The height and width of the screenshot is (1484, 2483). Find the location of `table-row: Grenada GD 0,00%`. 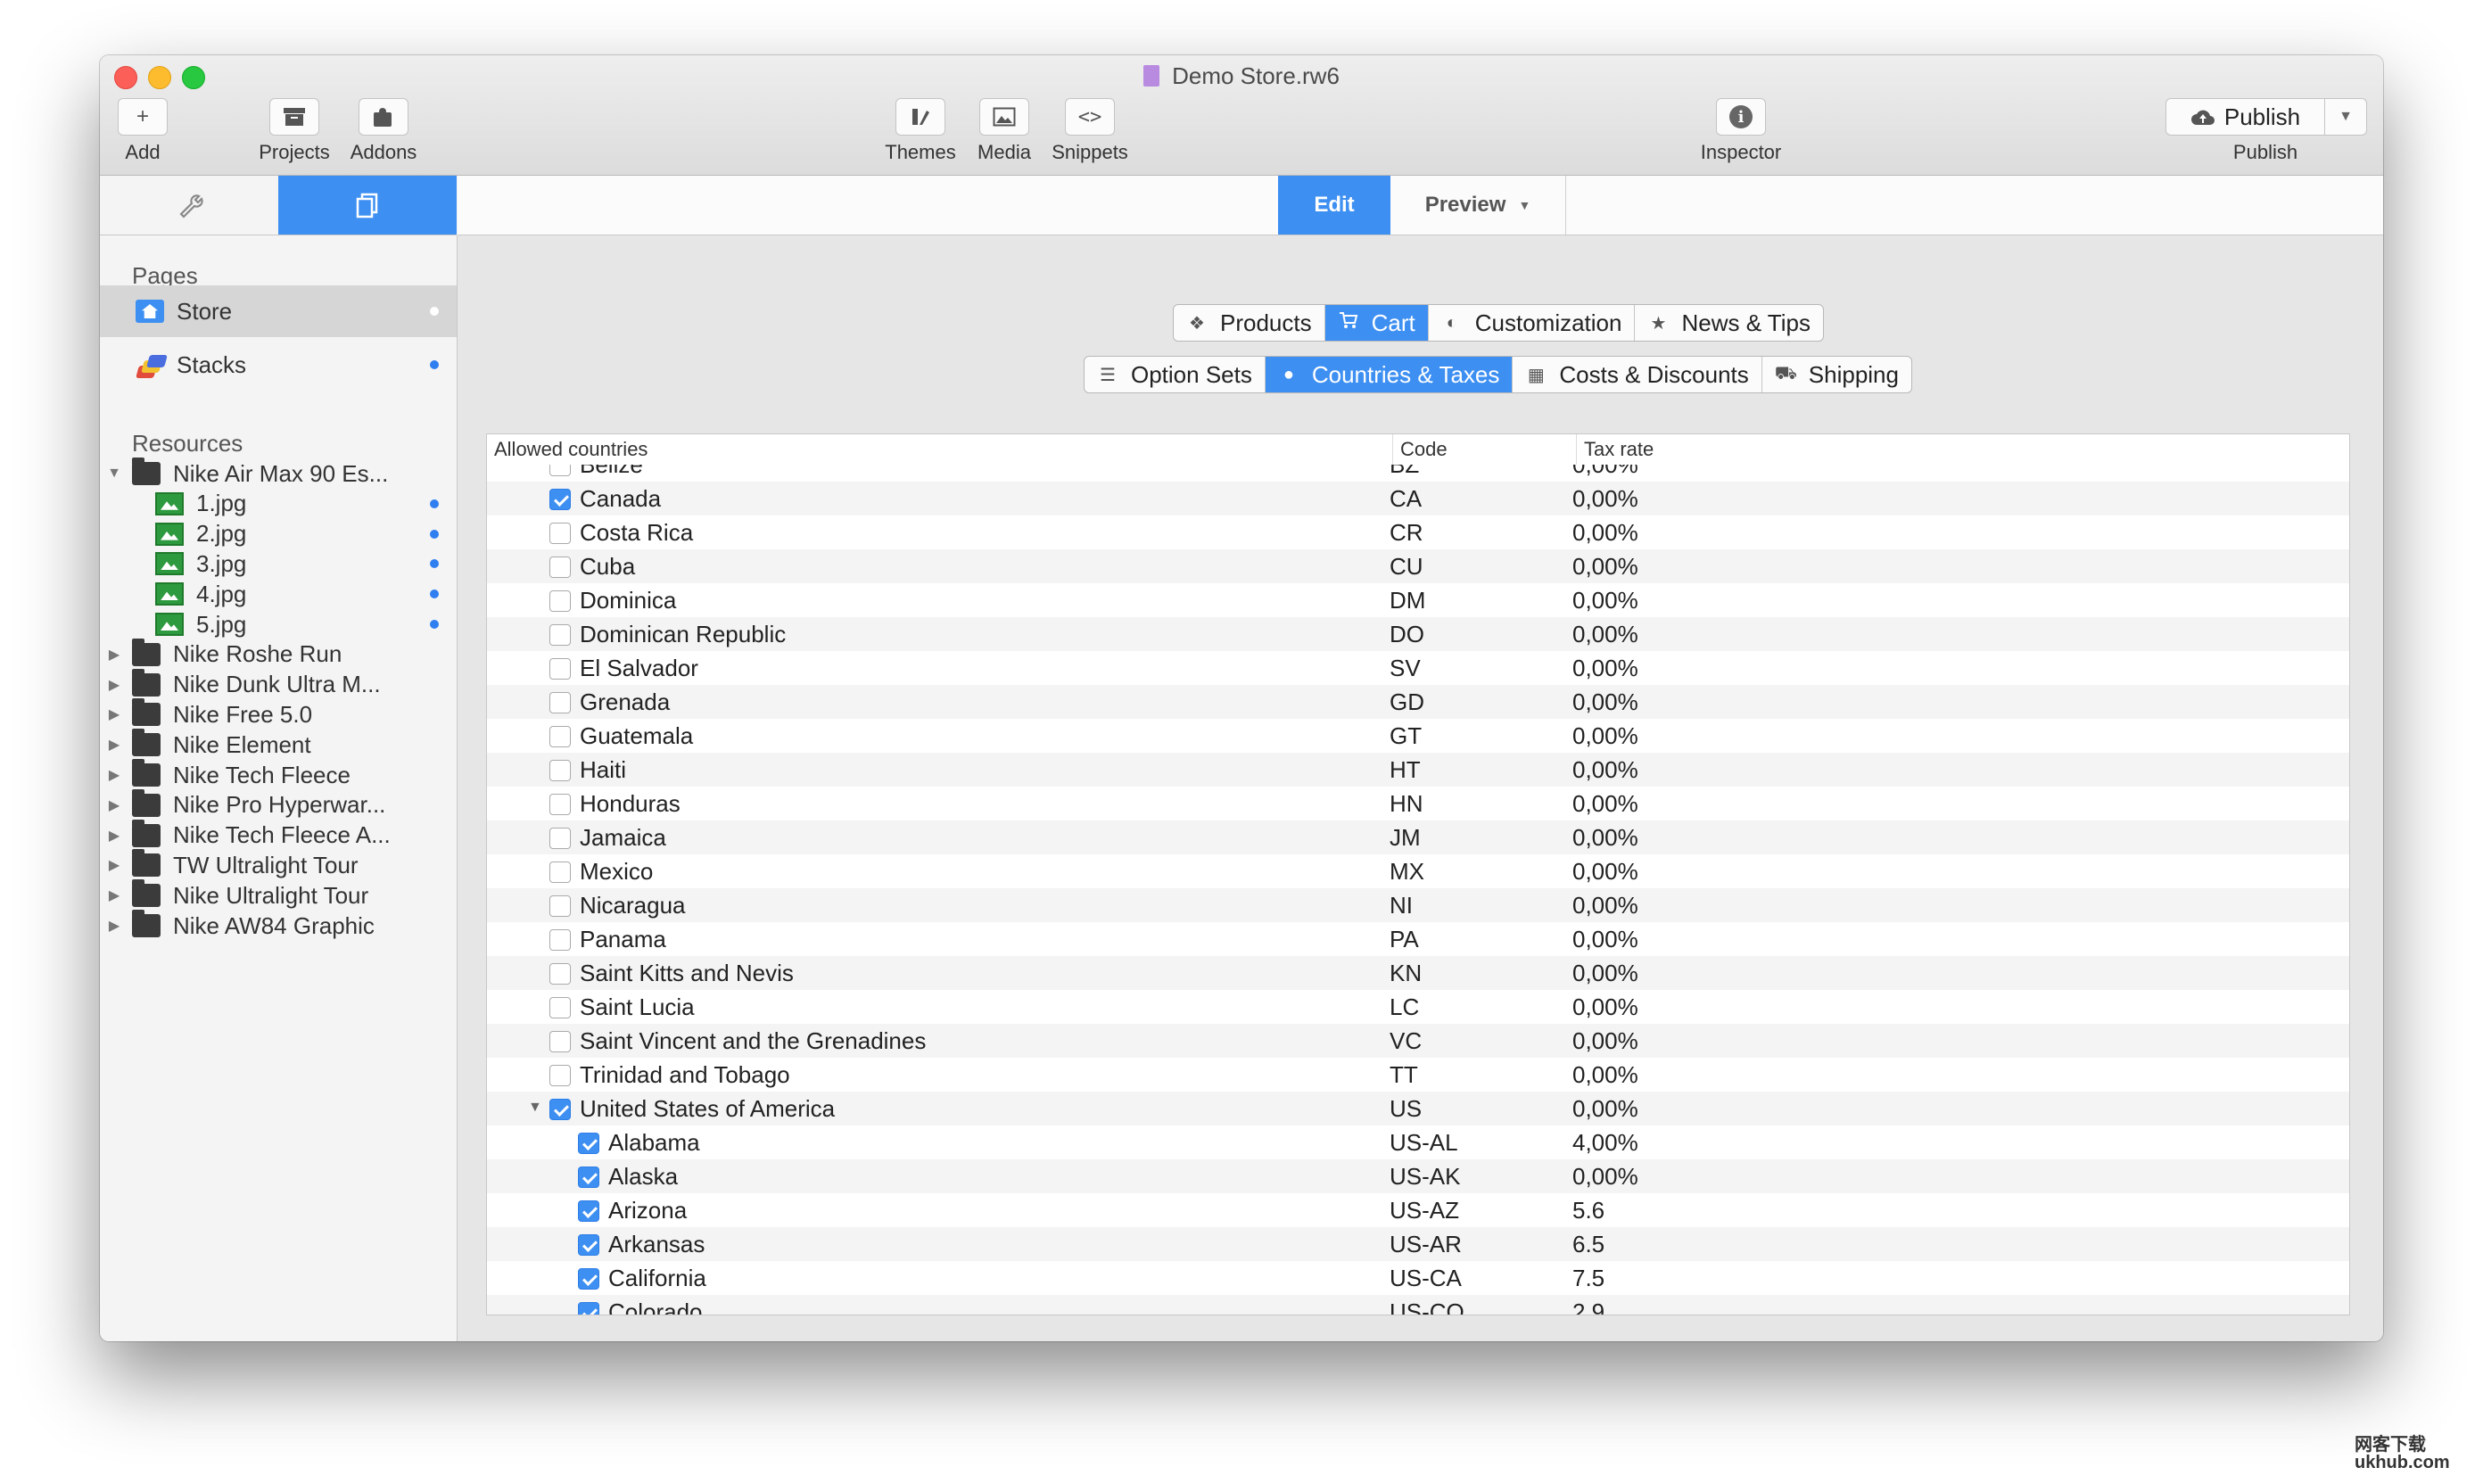

table-row: Grenada GD 0,00% is located at coordinates (1418, 702).